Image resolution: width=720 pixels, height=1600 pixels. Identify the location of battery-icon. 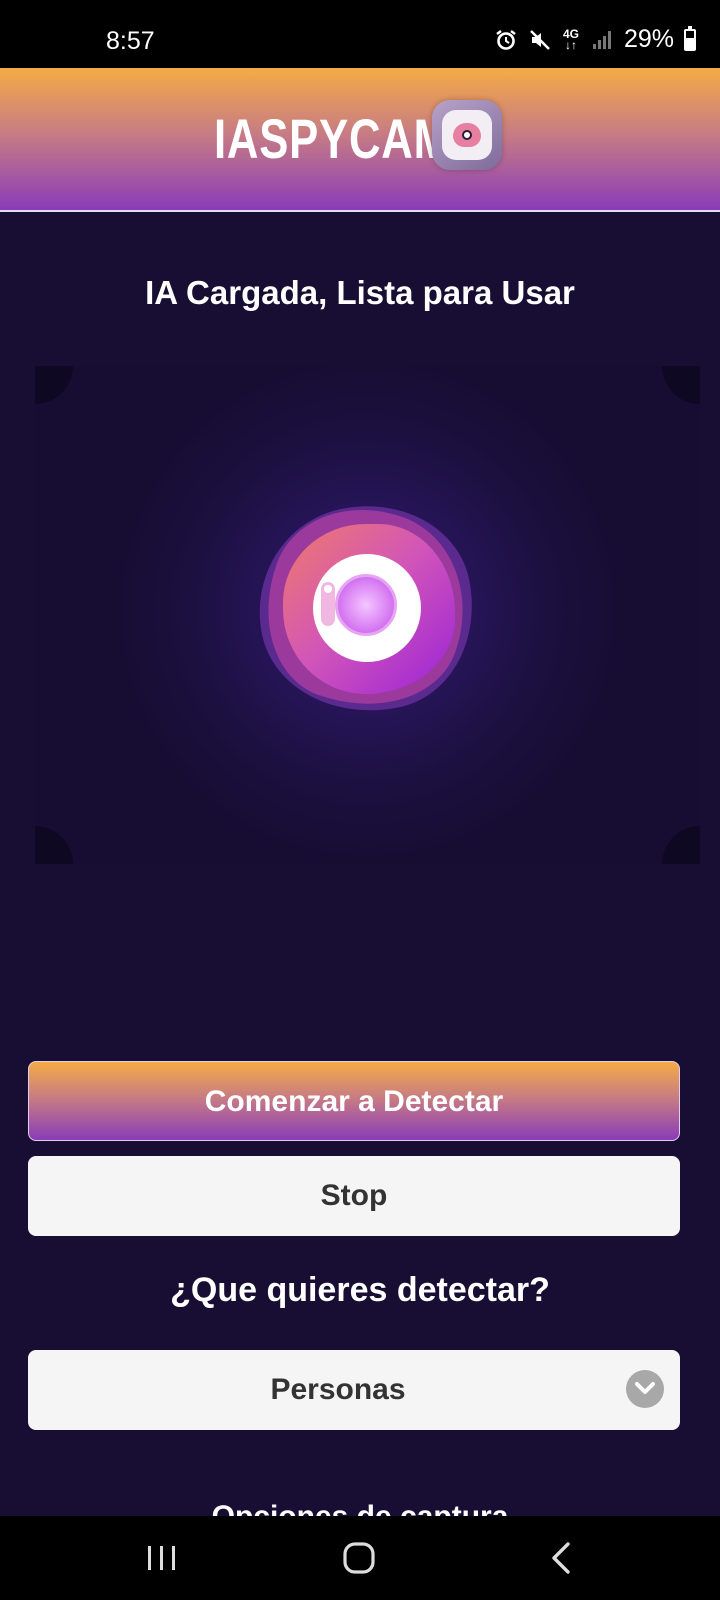
(690, 38).